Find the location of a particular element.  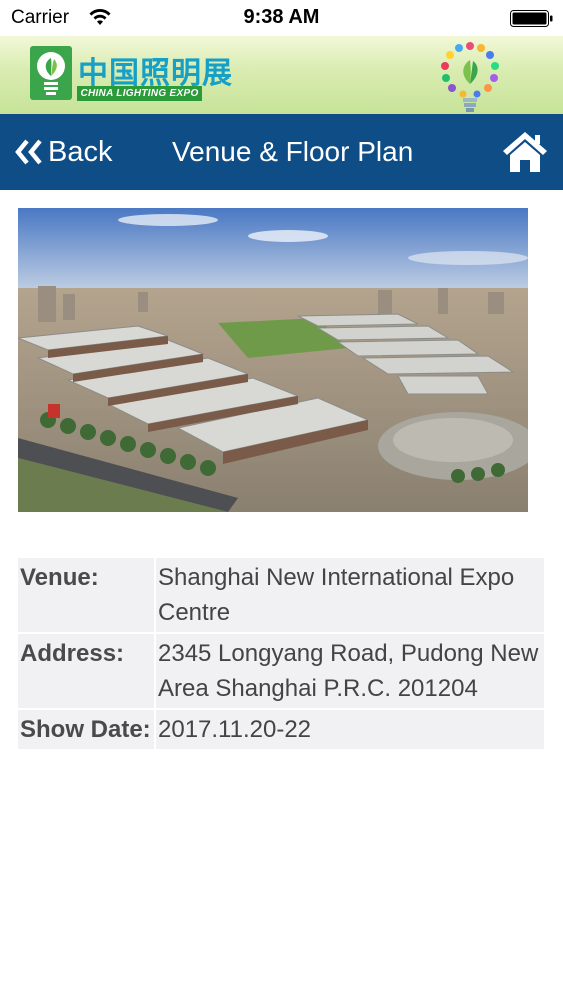

address-label: Address: is located at coordinates (87, 671).